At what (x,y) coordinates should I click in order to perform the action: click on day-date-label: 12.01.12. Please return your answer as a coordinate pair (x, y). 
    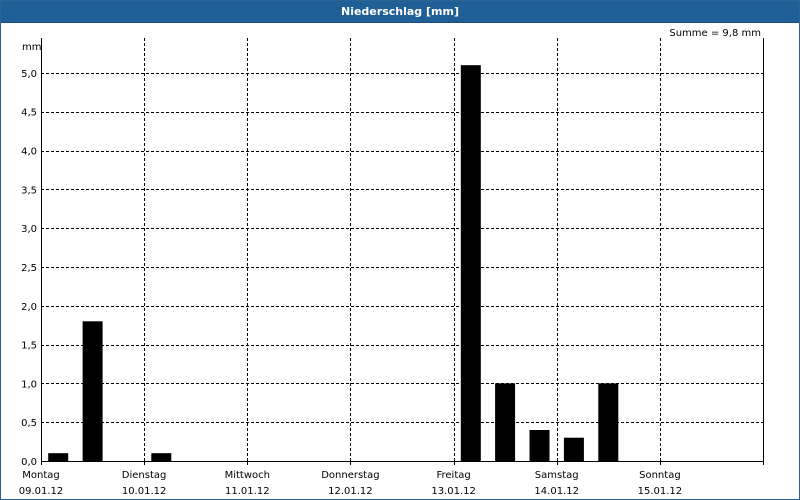
    Looking at the image, I should click on (350, 491).